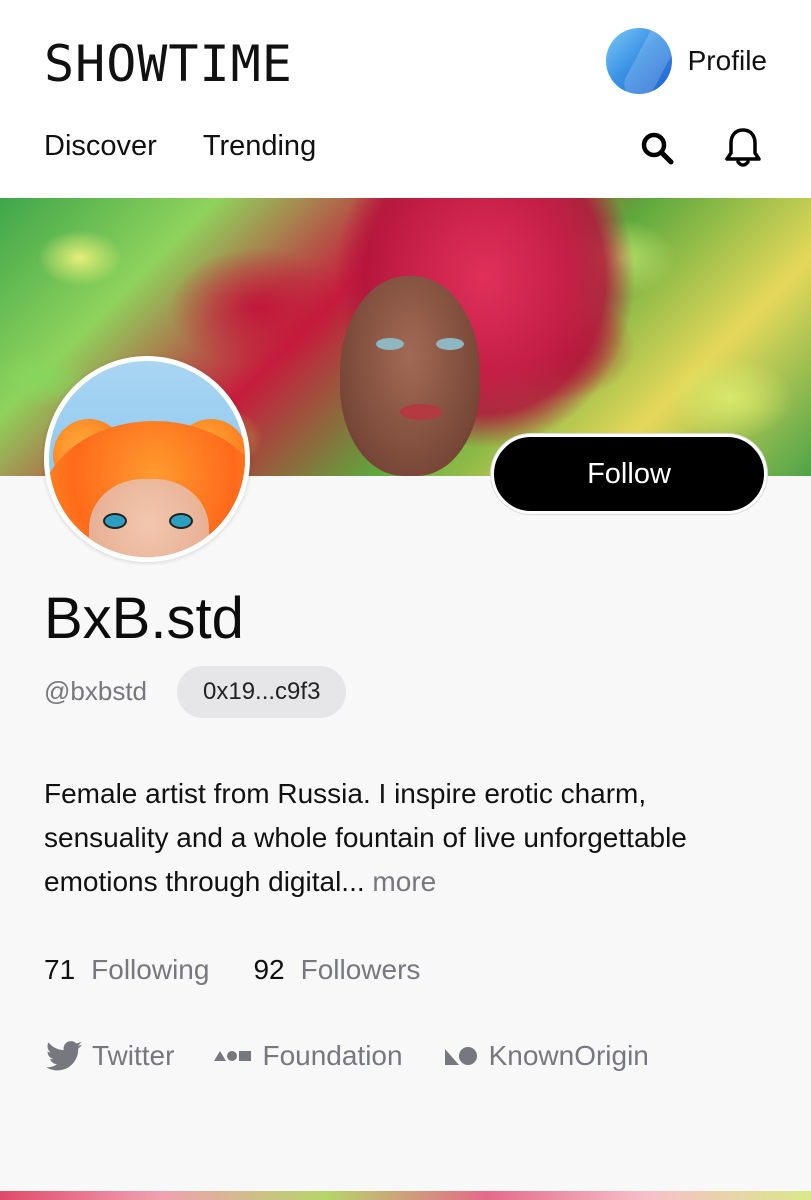 The height and width of the screenshot is (1200, 811). I want to click on social-links: Twitter Foundation KnownOrigin, so click(347, 1056).